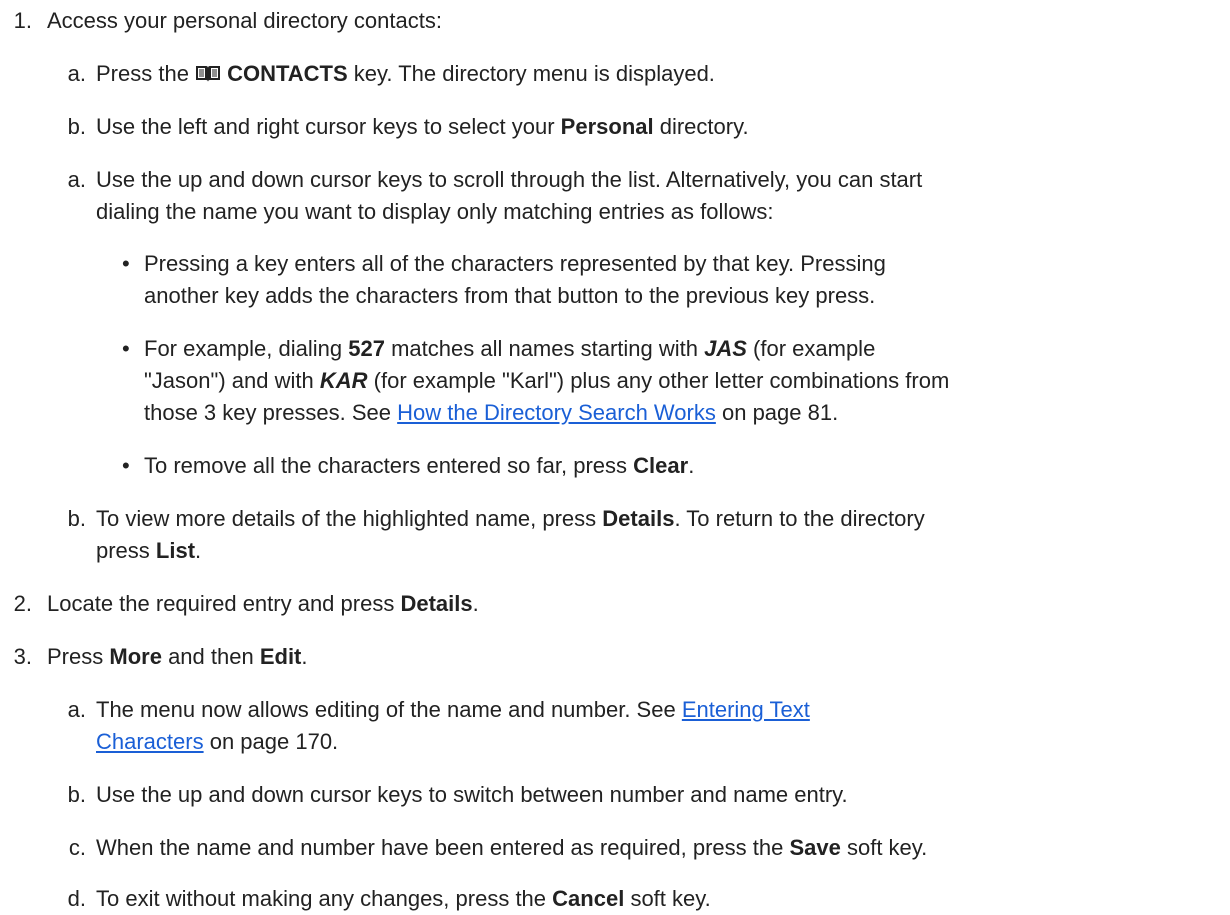 The width and height of the screenshot is (1230, 915). I want to click on edit-key-label: Edit, so click(280, 656).